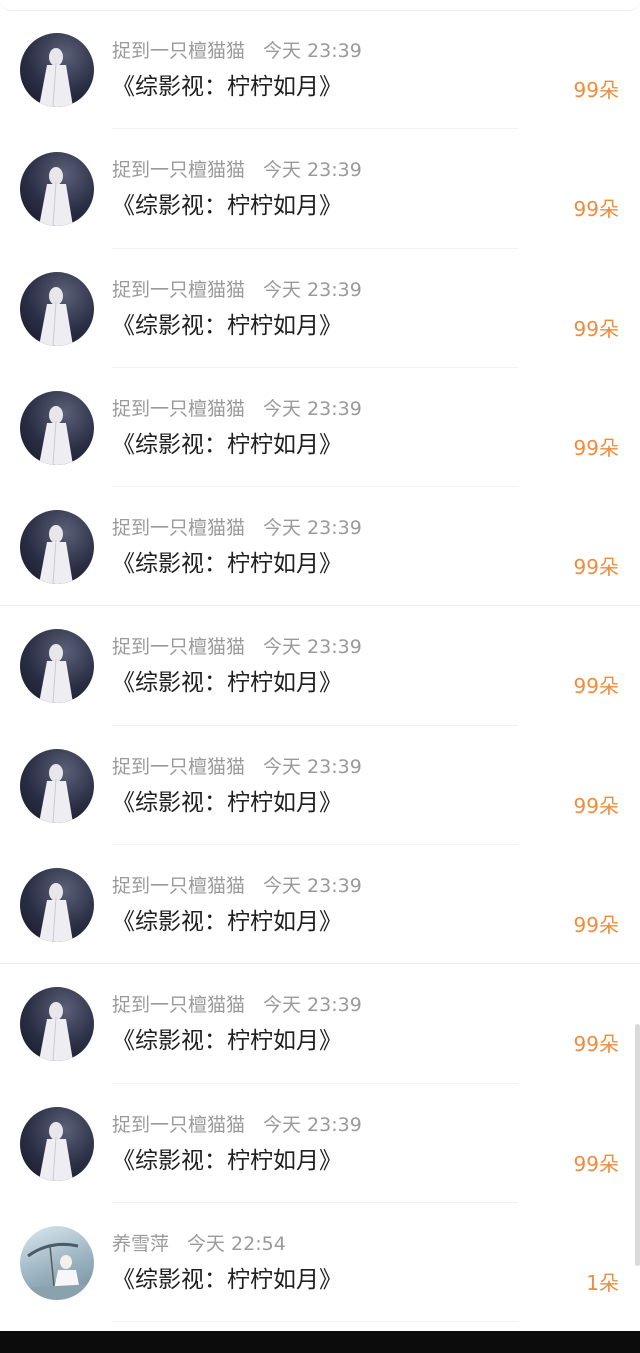  I want to click on scrollbar, so click(637, 1145).